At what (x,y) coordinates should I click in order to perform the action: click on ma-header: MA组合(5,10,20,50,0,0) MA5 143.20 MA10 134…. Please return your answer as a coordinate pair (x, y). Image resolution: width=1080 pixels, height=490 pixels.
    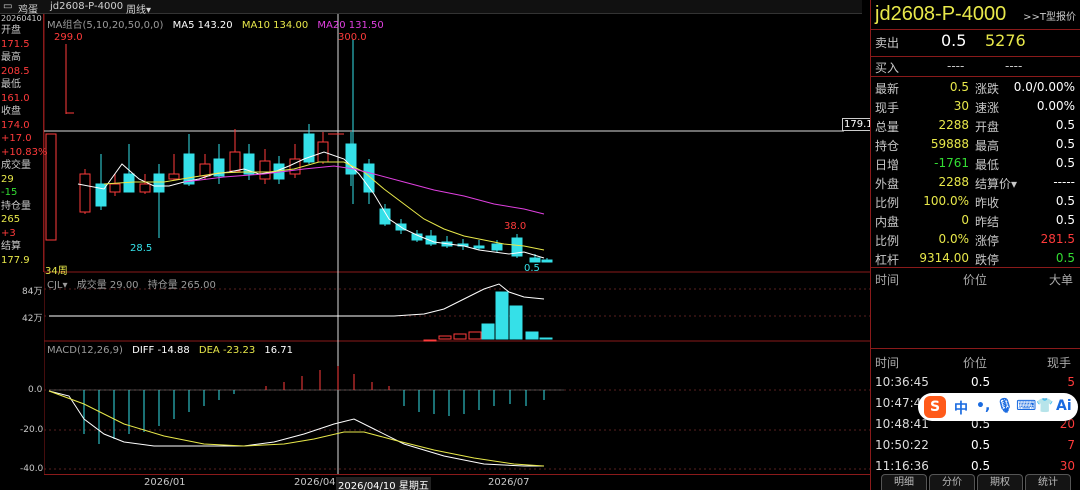
    Looking at the image, I should click on (215, 23).